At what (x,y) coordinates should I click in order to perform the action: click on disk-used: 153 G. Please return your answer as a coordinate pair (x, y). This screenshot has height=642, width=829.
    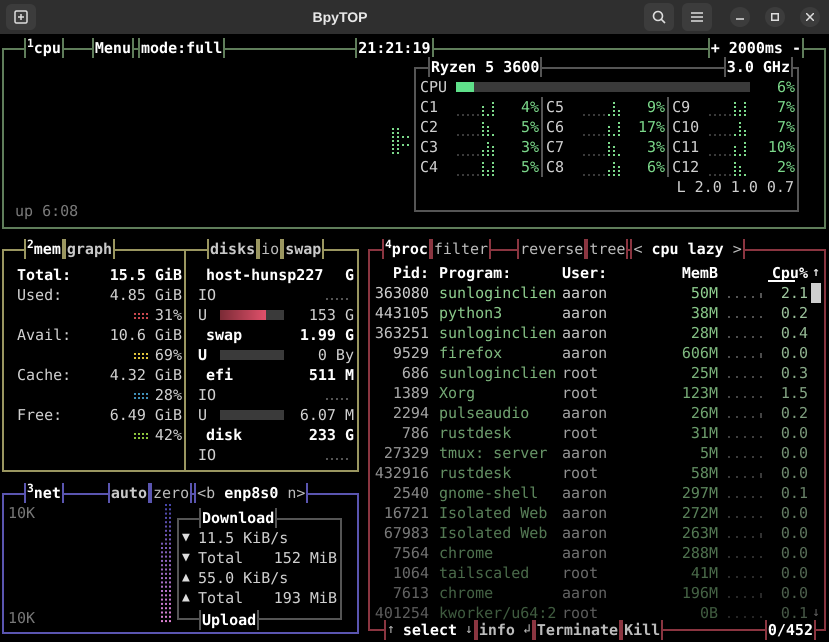
    Looking at the image, I should click on (331, 315).